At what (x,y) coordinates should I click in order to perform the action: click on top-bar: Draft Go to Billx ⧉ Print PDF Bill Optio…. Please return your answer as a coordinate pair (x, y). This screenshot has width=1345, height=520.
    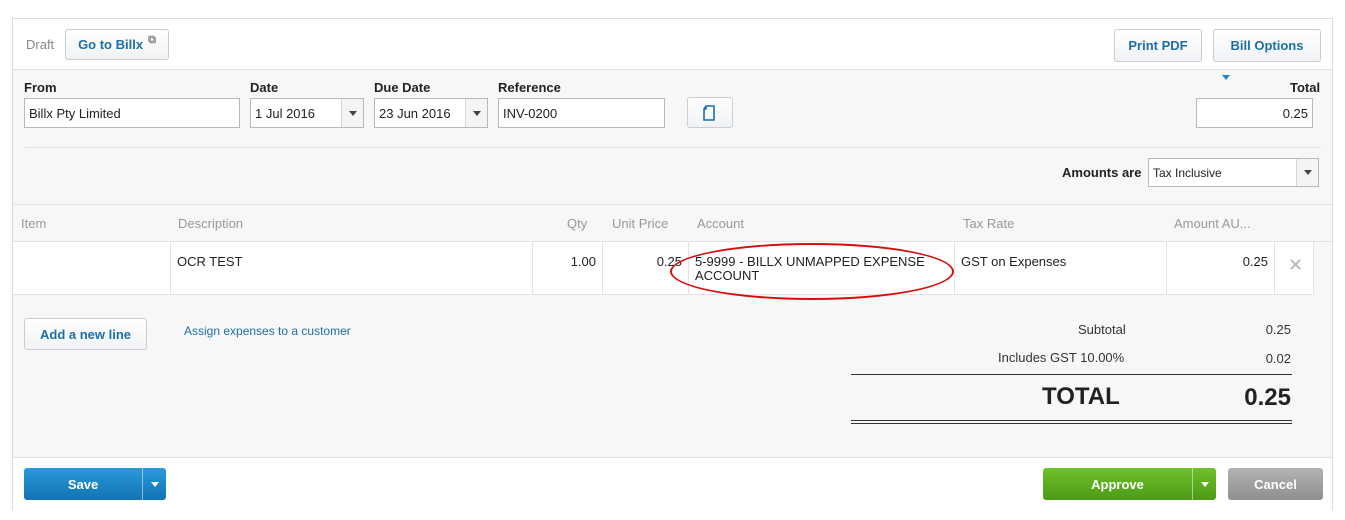
    Looking at the image, I should click on (672, 44).